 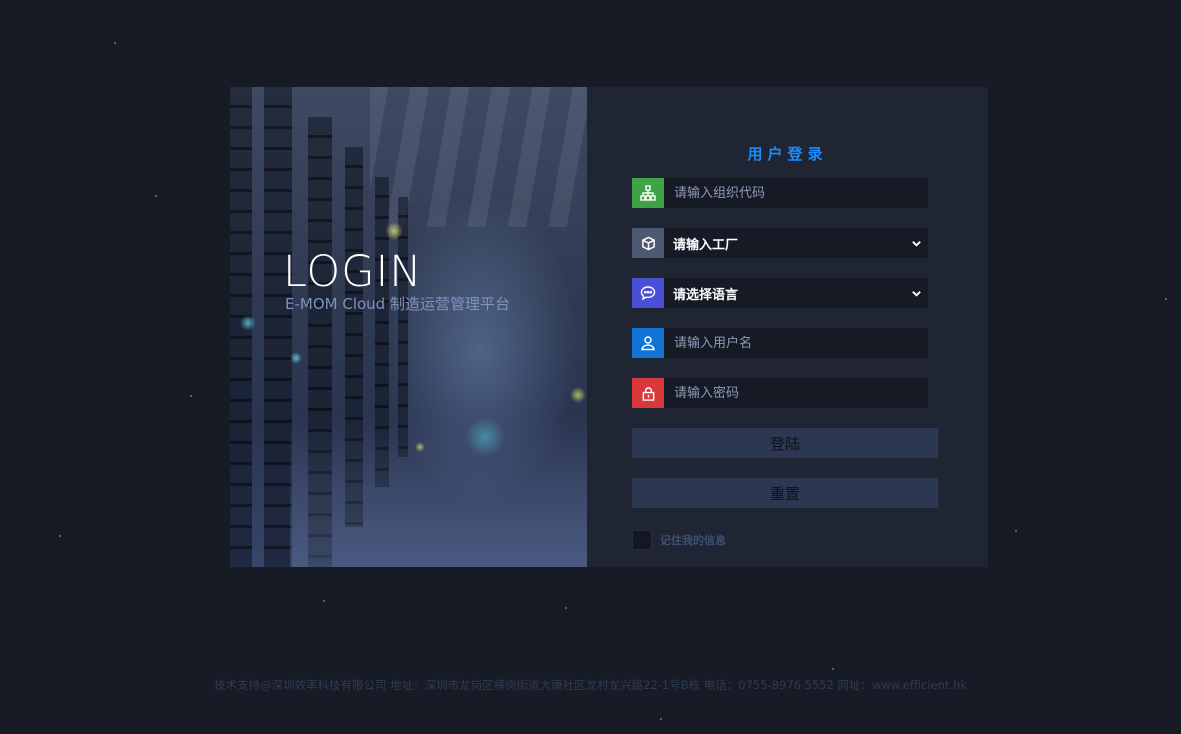 What do you see at coordinates (642, 540) in the screenshot?
I see `remember-checkbox` at bounding box center [642, 540].